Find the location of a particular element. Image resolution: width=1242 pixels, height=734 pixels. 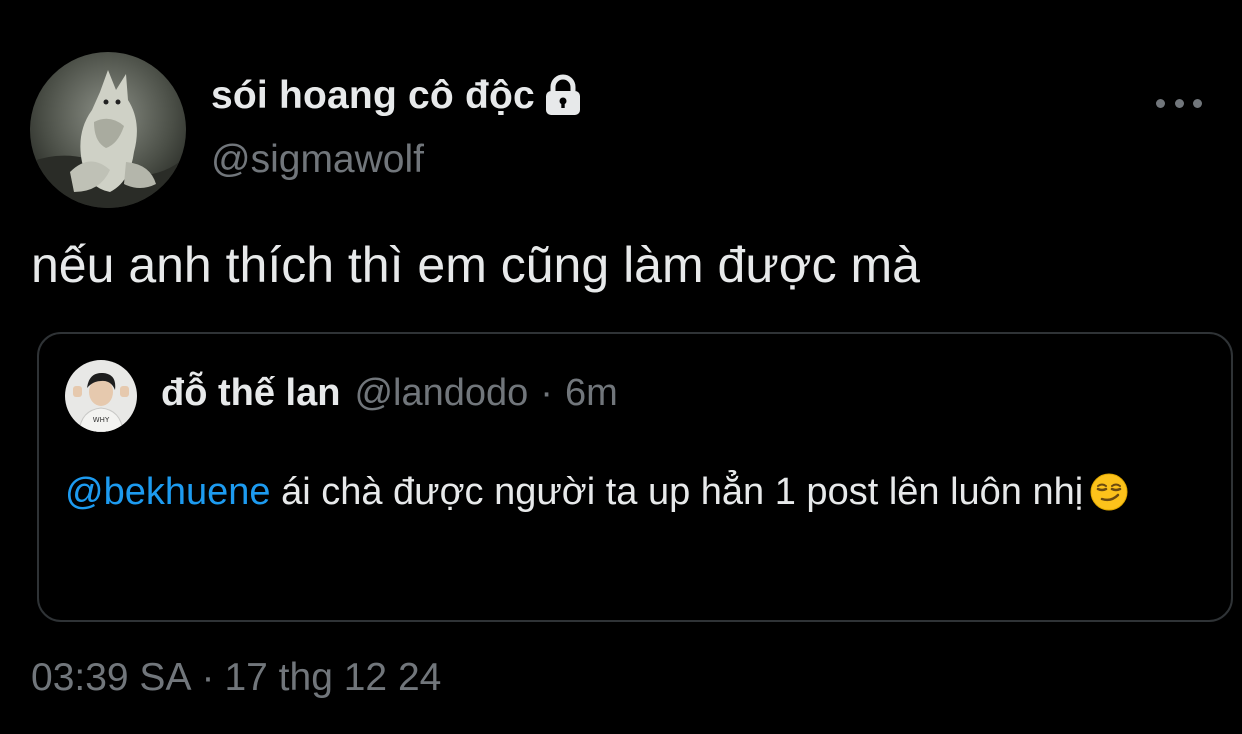

author-handle: @sigmawolf is located at coordinates (317, 160).